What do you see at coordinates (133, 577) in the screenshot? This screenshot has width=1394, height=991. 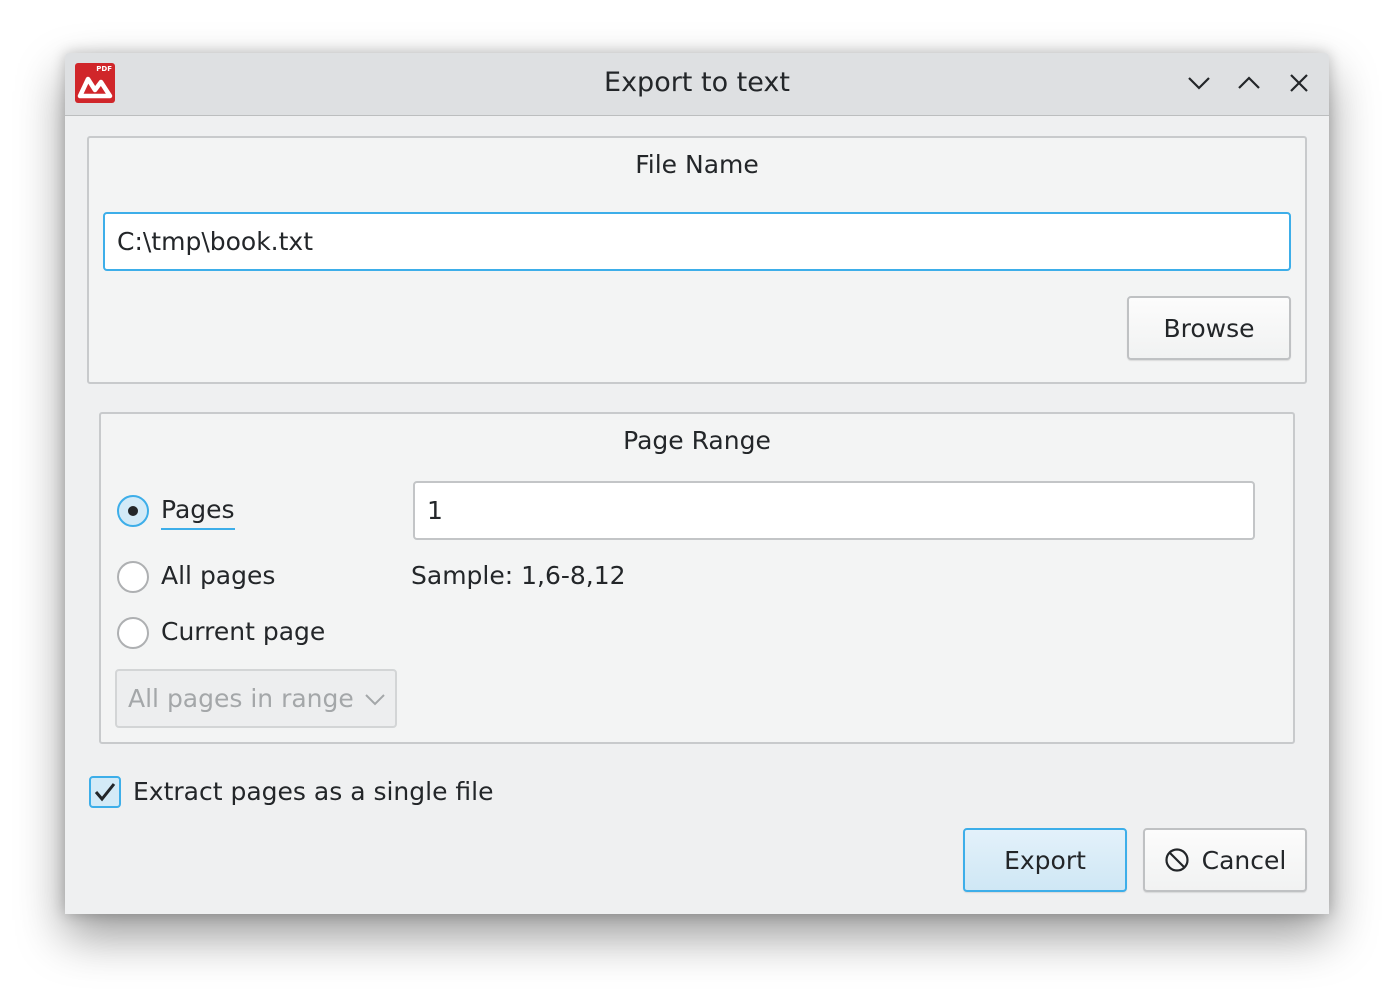 I see `all-pages-radio` at bounding box center [133, 577].